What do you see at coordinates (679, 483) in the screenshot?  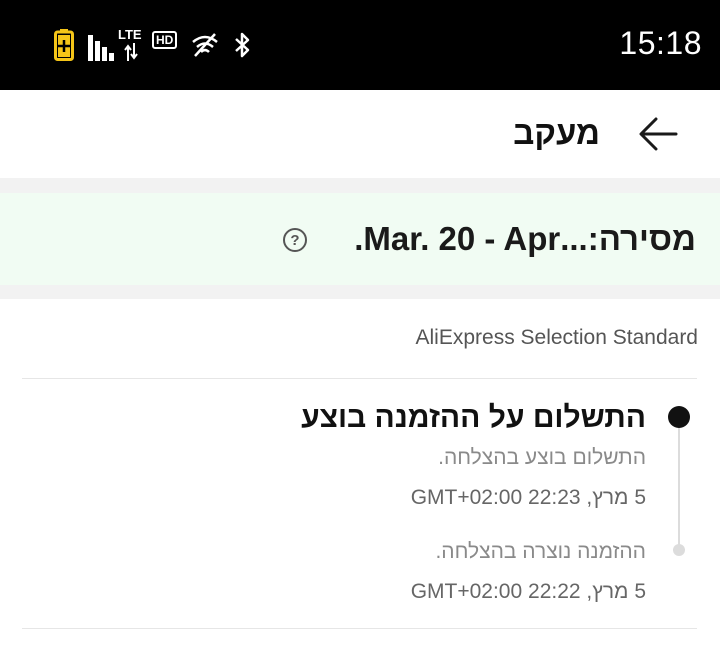 I see `timeline-line` at bounding box center [679, 483].